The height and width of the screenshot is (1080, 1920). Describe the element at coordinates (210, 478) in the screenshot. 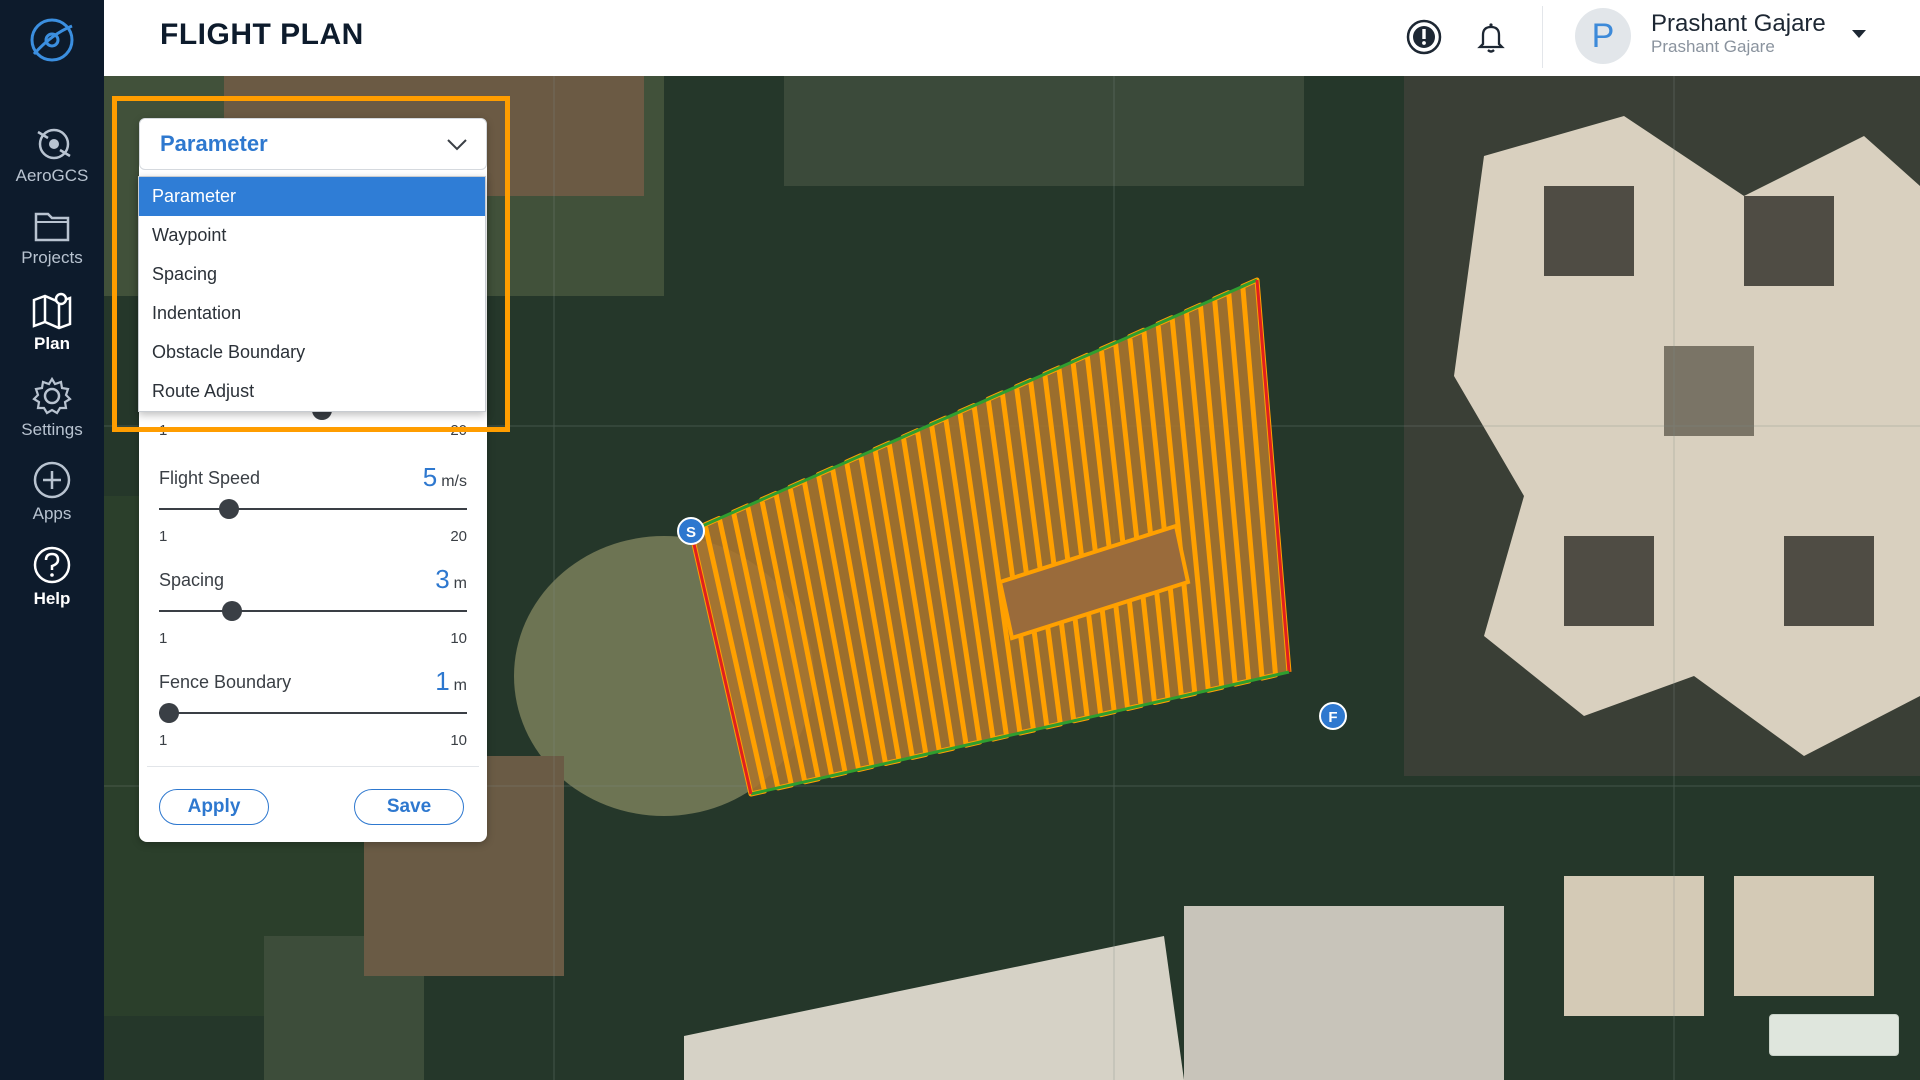

I see `param-label: Flight Speed` at that location.